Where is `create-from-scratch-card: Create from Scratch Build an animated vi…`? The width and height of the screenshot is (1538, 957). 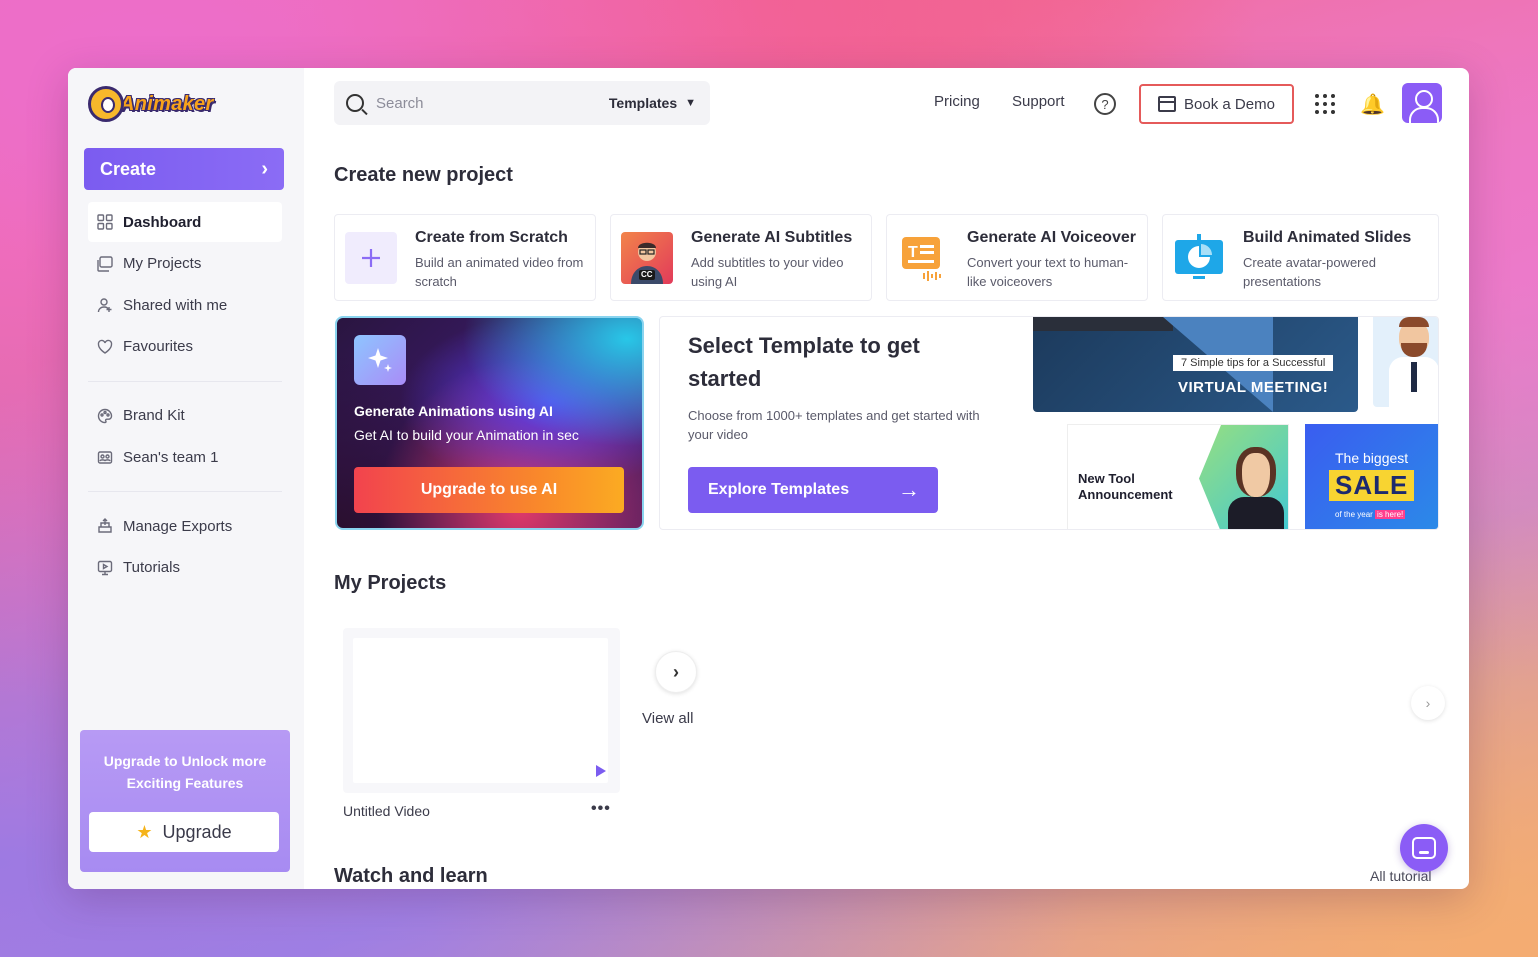
create-from-scratch-card: Create from Scratch Build an animated vi… is located at coordinates (465, 257).